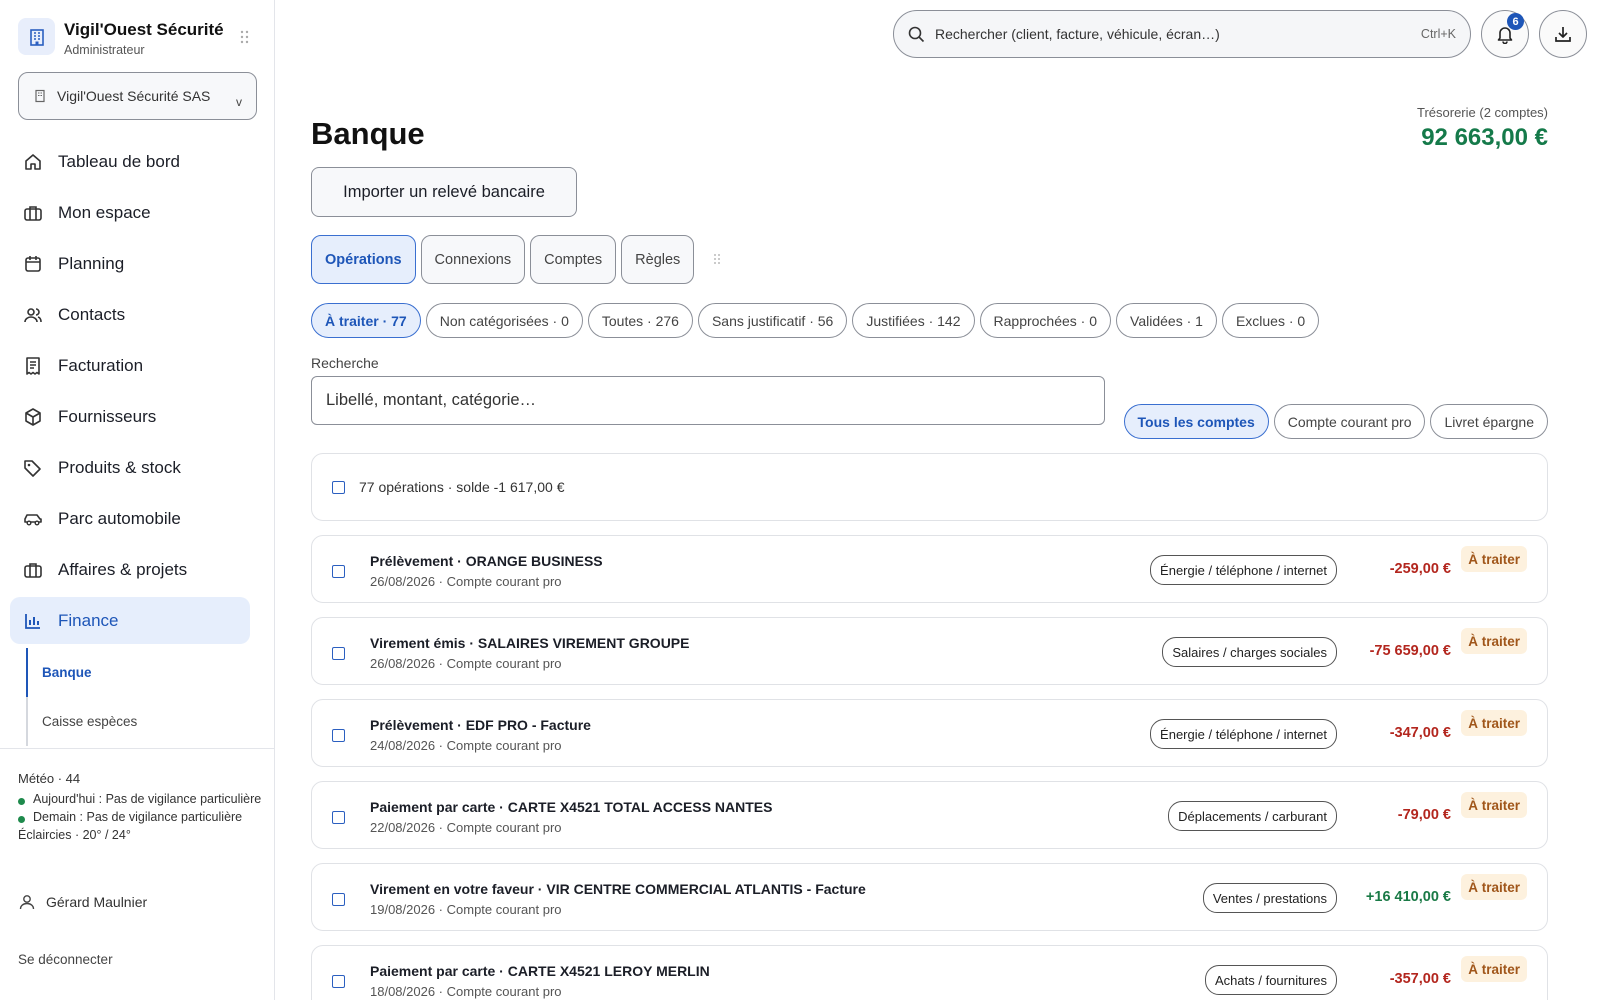 The image size is (1600, 1000). I want to click on transaction-amount: +16 410,00 €, so click(1408, 897).